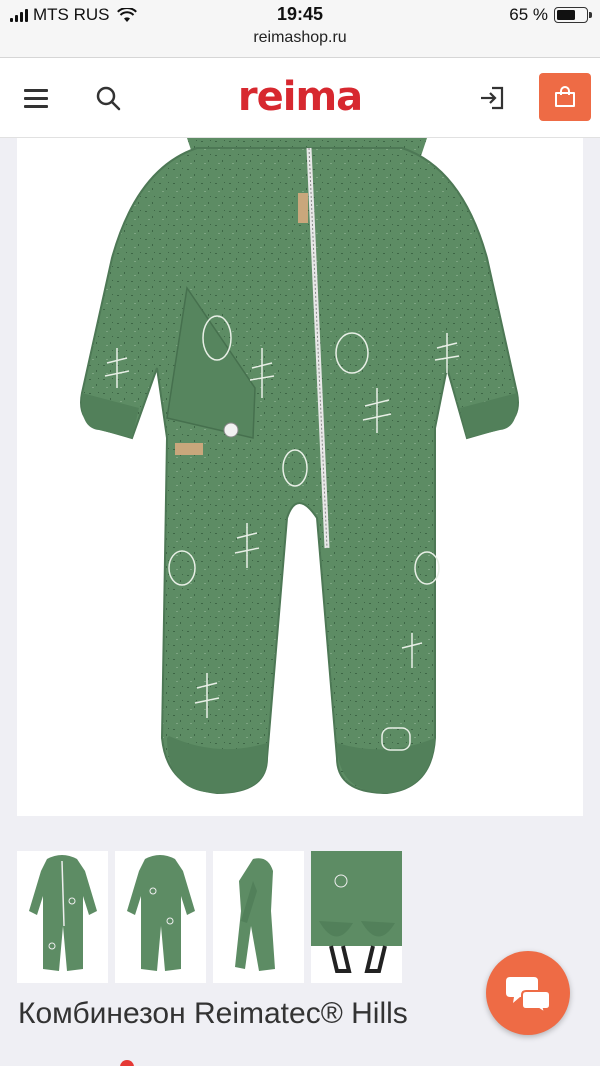  What do you see at coordinates (160, 917) in the screenshot?
I see `thumbnail-back` at bounding box center [160, 917].